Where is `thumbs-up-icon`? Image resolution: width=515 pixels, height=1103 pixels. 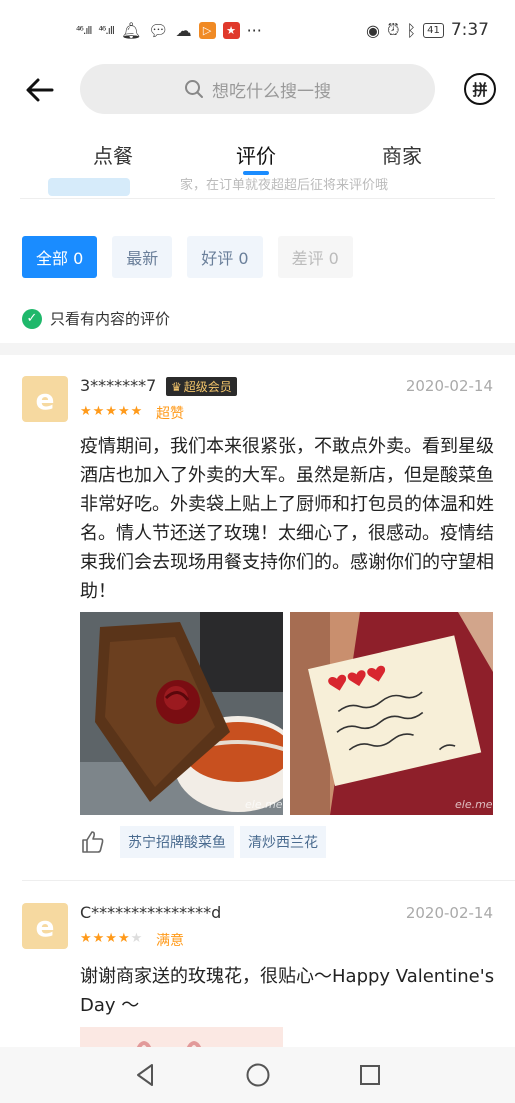
thumbs-up-icon is located at coordinates (93, 842).